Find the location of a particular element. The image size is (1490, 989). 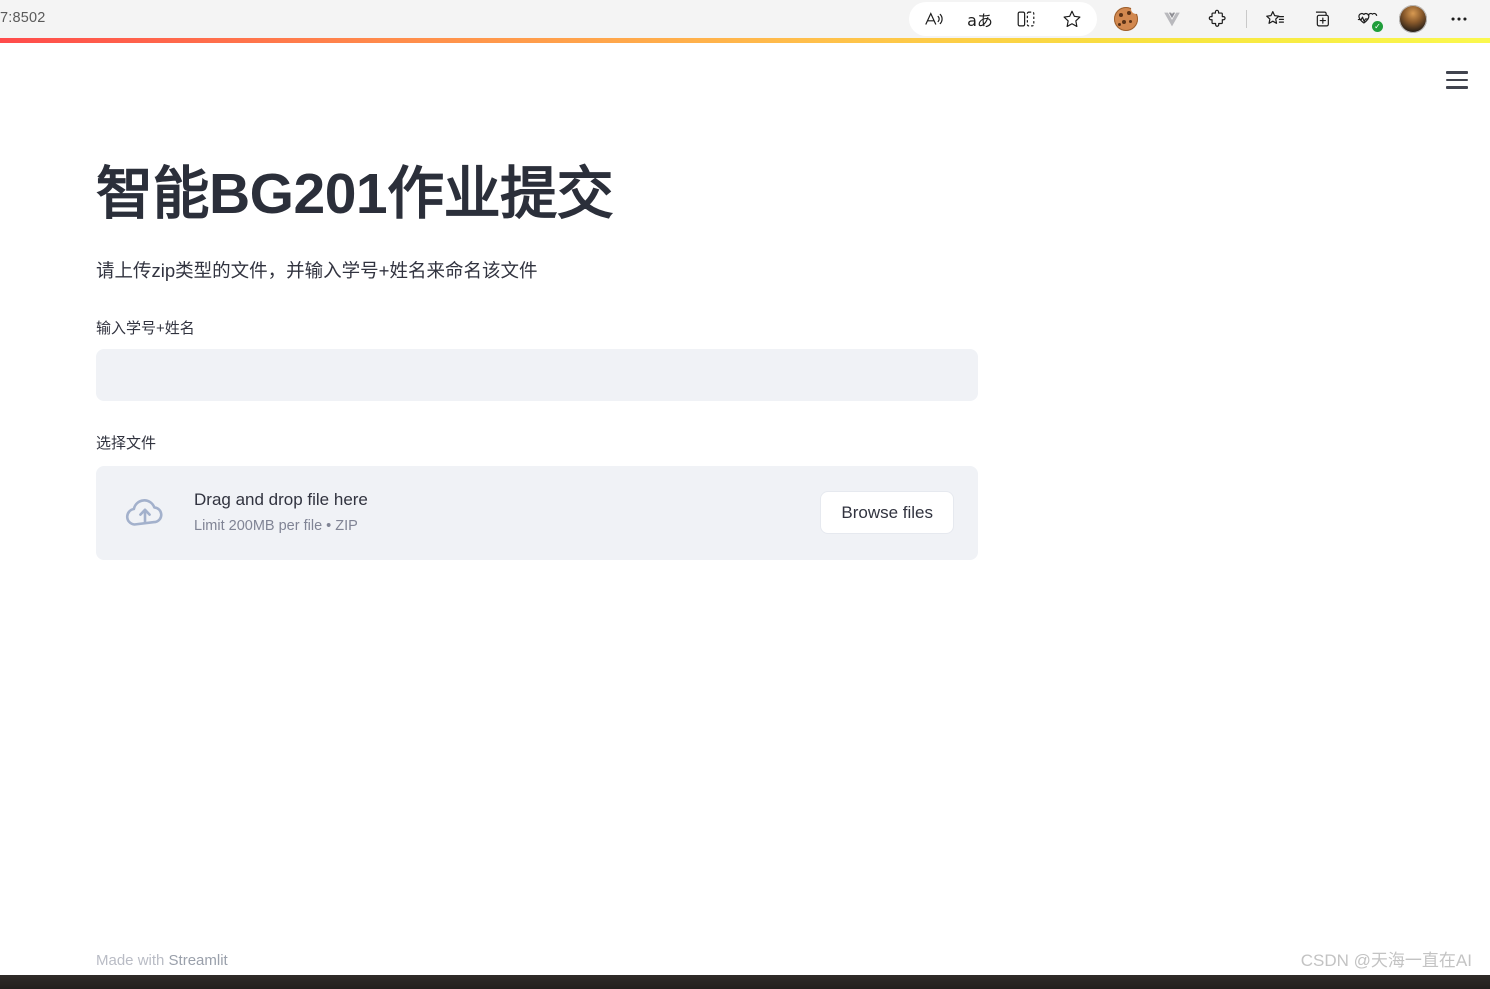

cloud-upload-icon is located at coordinates (144, 512).